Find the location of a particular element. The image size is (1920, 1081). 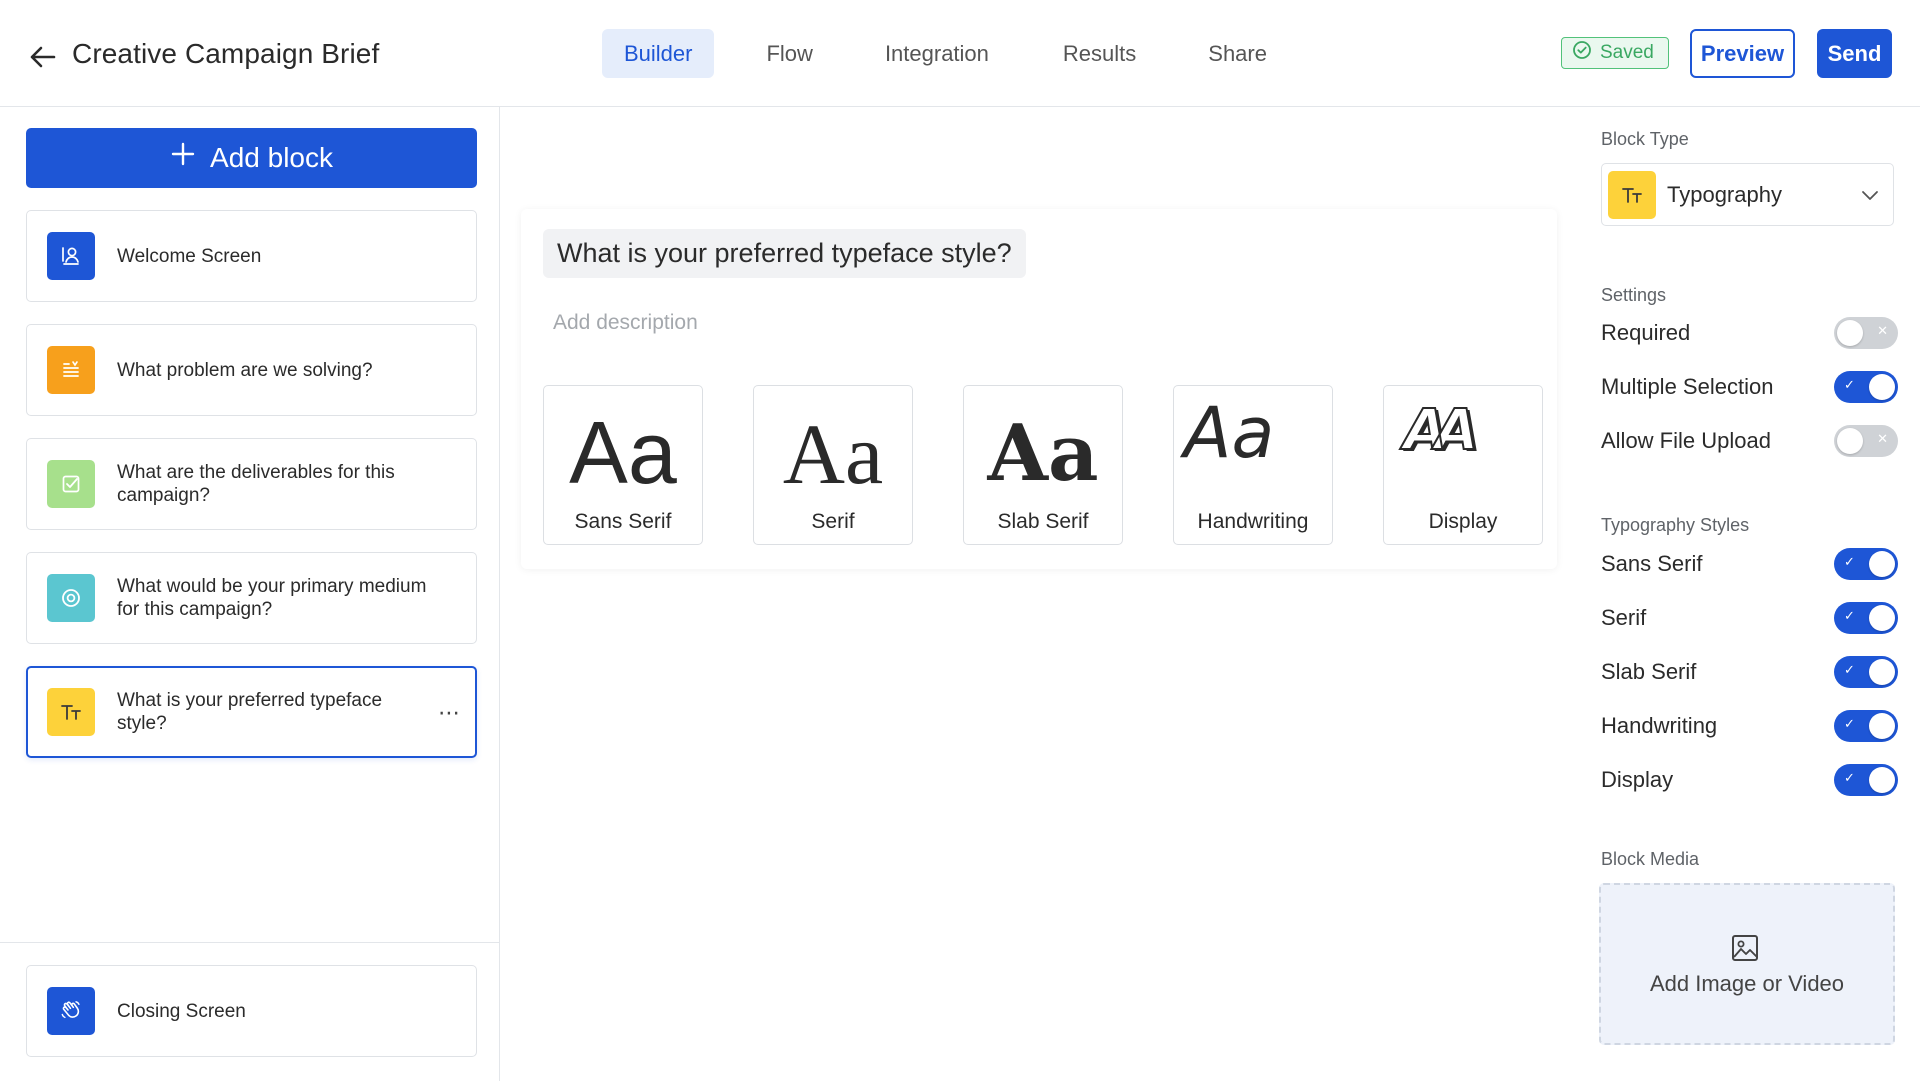

setting-label: Serif is located at coordinates (1624, 617).